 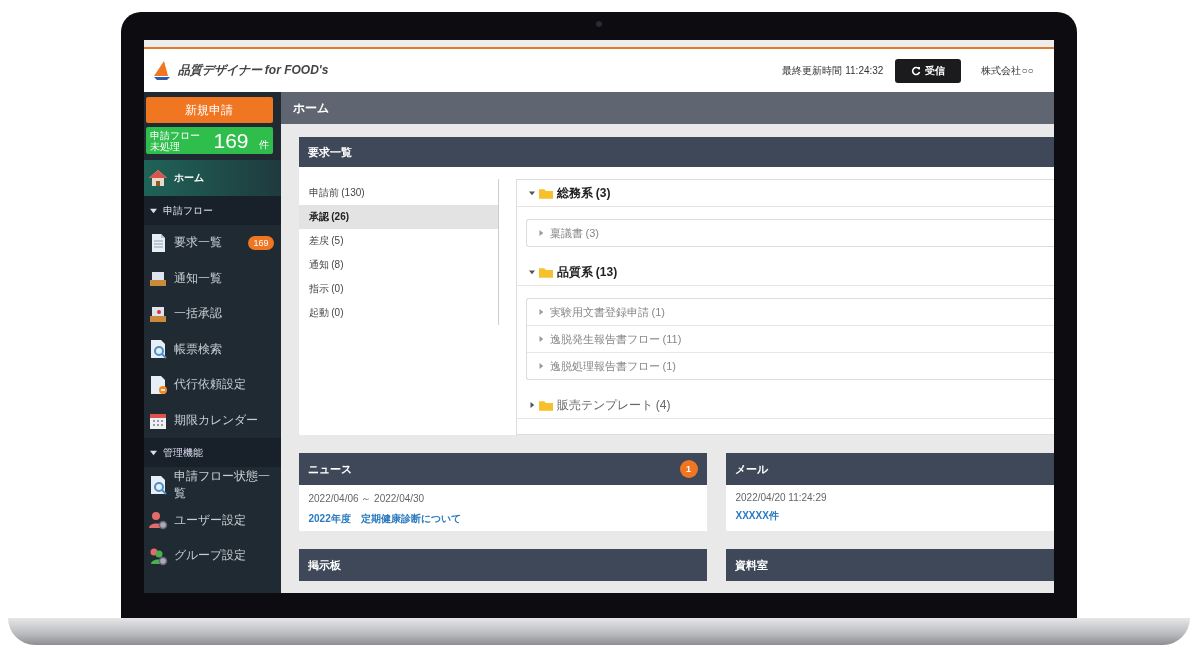 I want to click on folder-label: 総務系 (3), so click(x=583, y=193).